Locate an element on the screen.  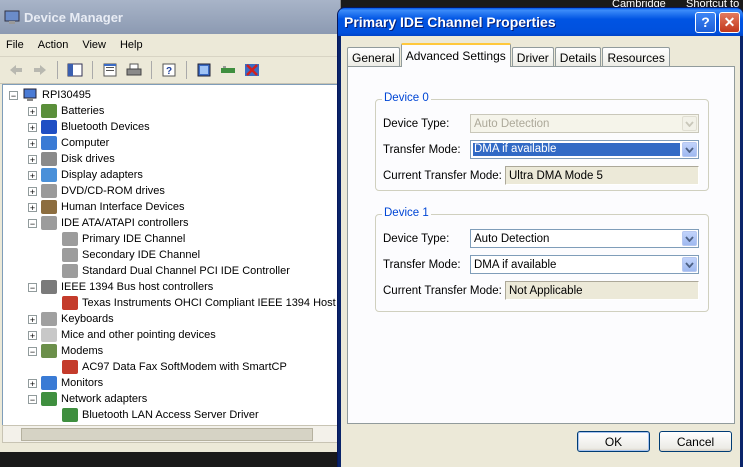
tree-node: + DVD/CD-ROM drives is located at coordinates (96, 191).